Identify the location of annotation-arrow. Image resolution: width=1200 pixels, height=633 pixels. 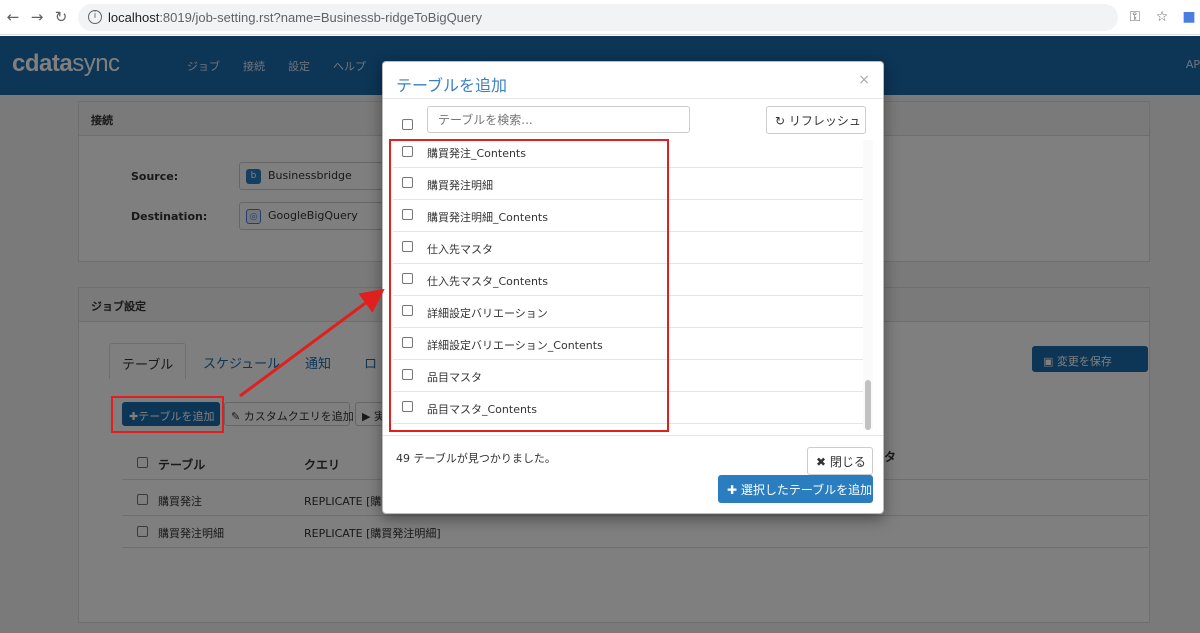
(312, 343).